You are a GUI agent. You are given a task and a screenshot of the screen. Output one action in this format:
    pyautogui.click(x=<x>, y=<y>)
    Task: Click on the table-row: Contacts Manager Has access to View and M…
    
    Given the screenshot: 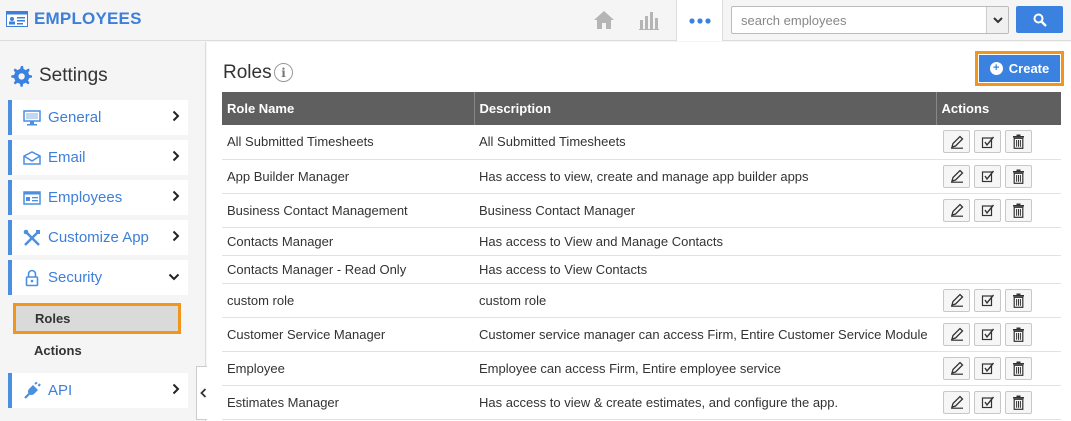 What is the action you would take?
    pyautogui.click(x=641, y=241)
    